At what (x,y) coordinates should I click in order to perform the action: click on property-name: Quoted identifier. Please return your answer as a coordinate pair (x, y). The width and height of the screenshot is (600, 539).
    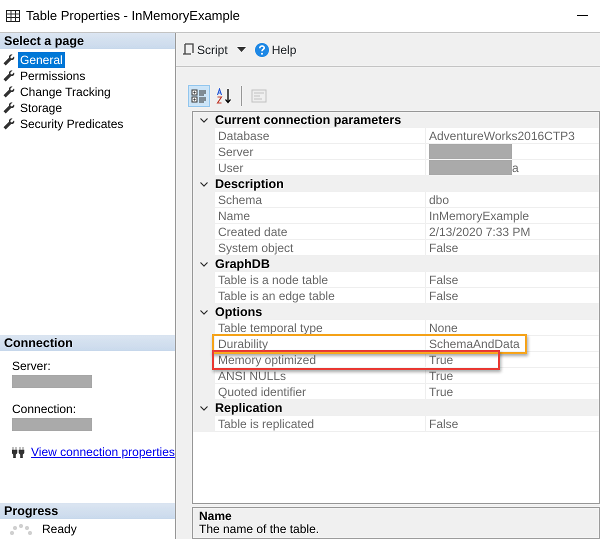
    Looking at the image, I should click on (320, 392).